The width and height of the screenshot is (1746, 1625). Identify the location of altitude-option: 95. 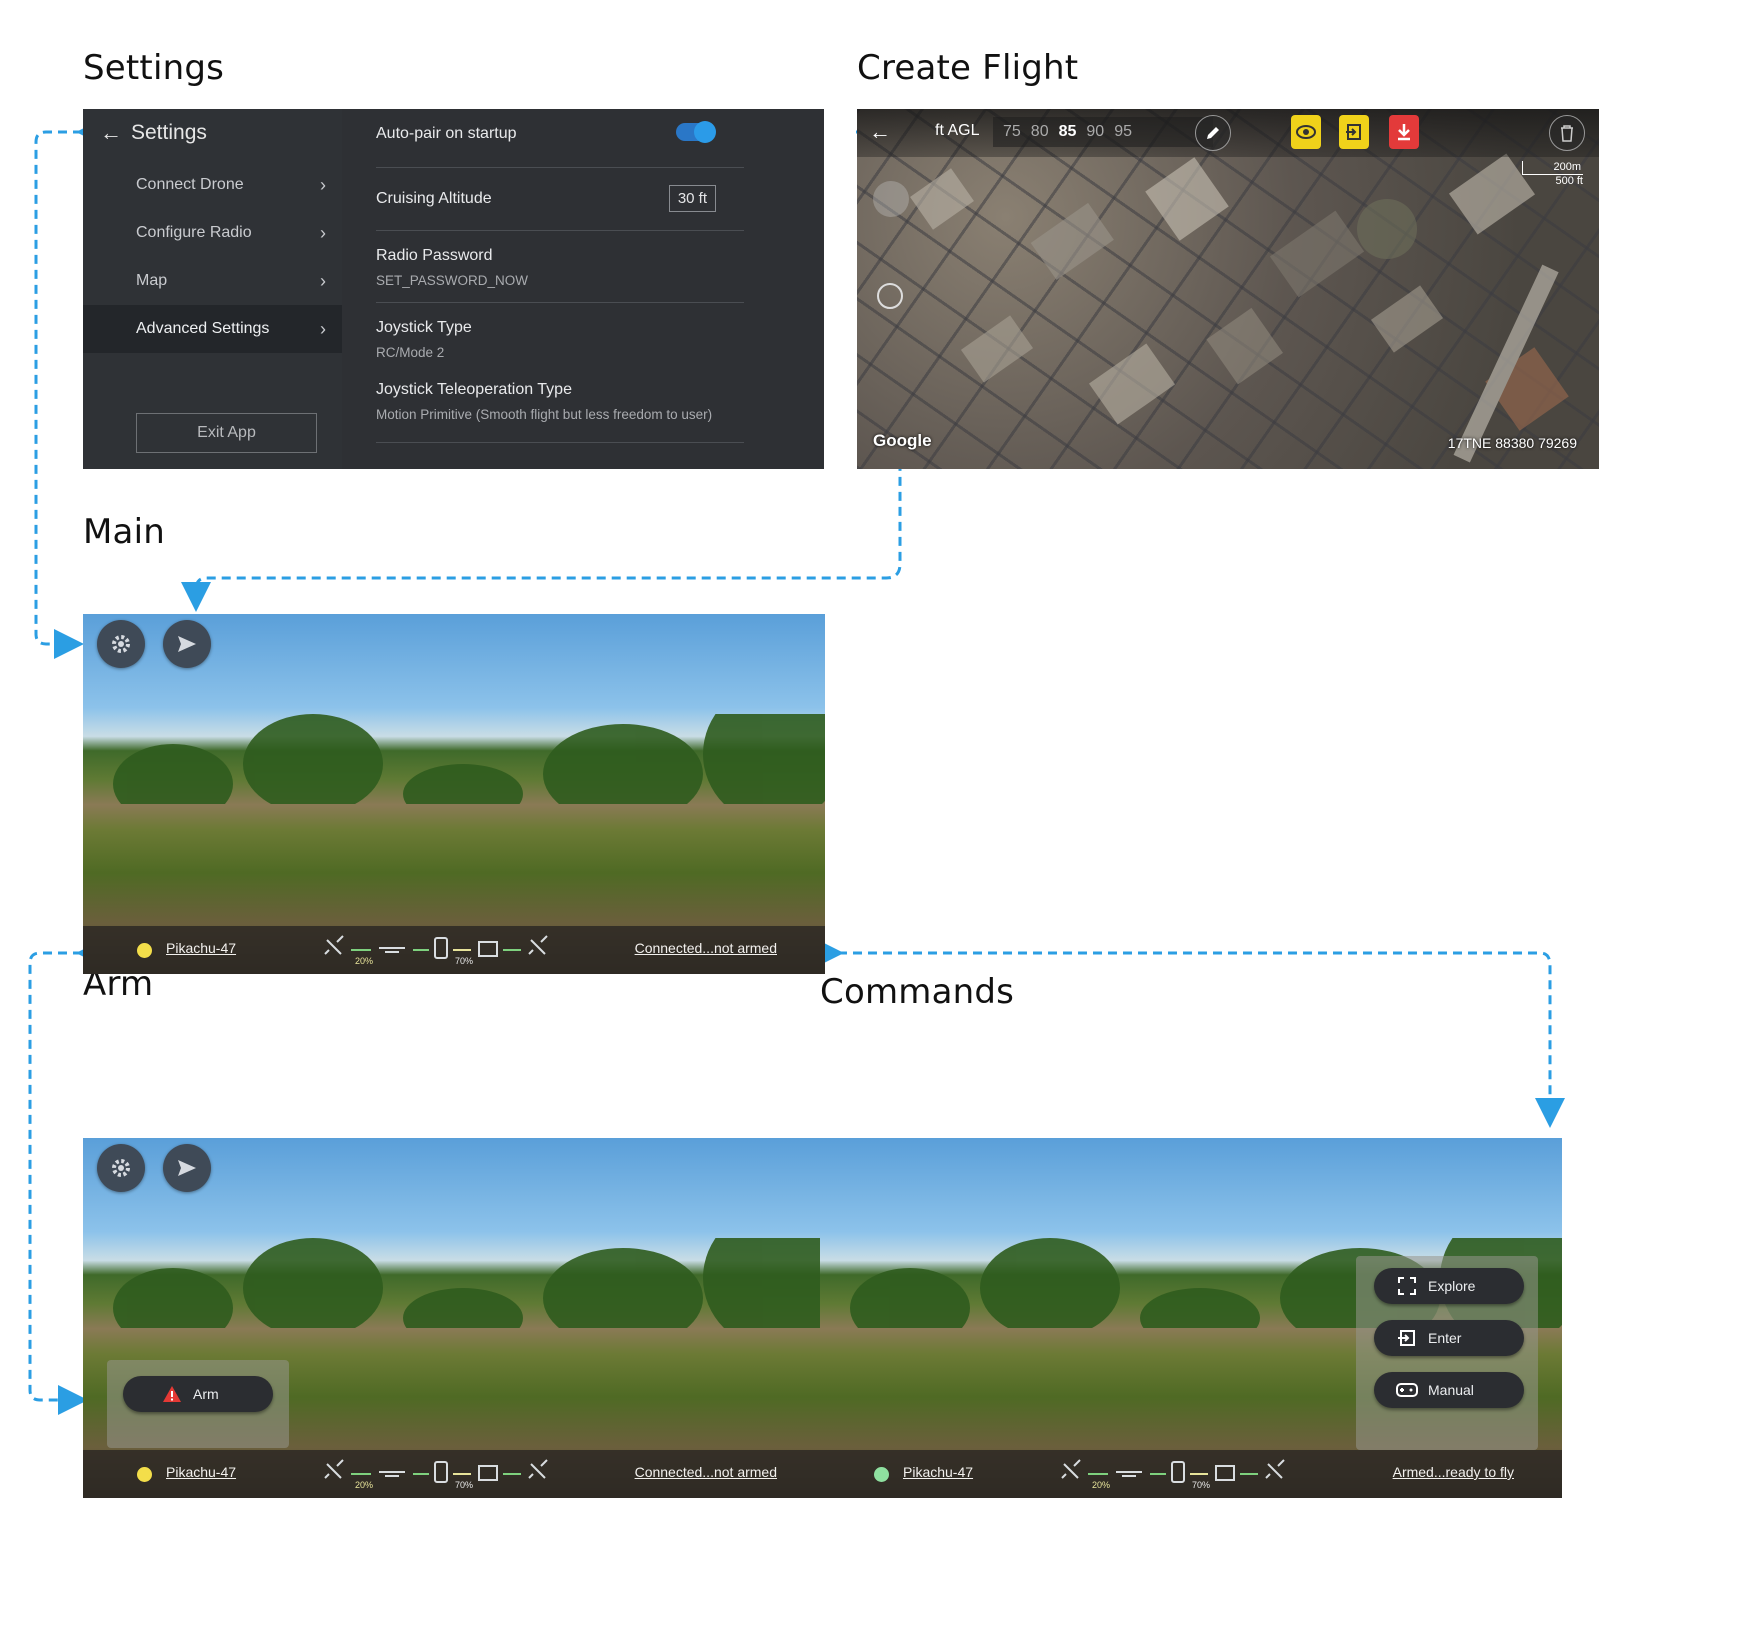
(1123, 132).